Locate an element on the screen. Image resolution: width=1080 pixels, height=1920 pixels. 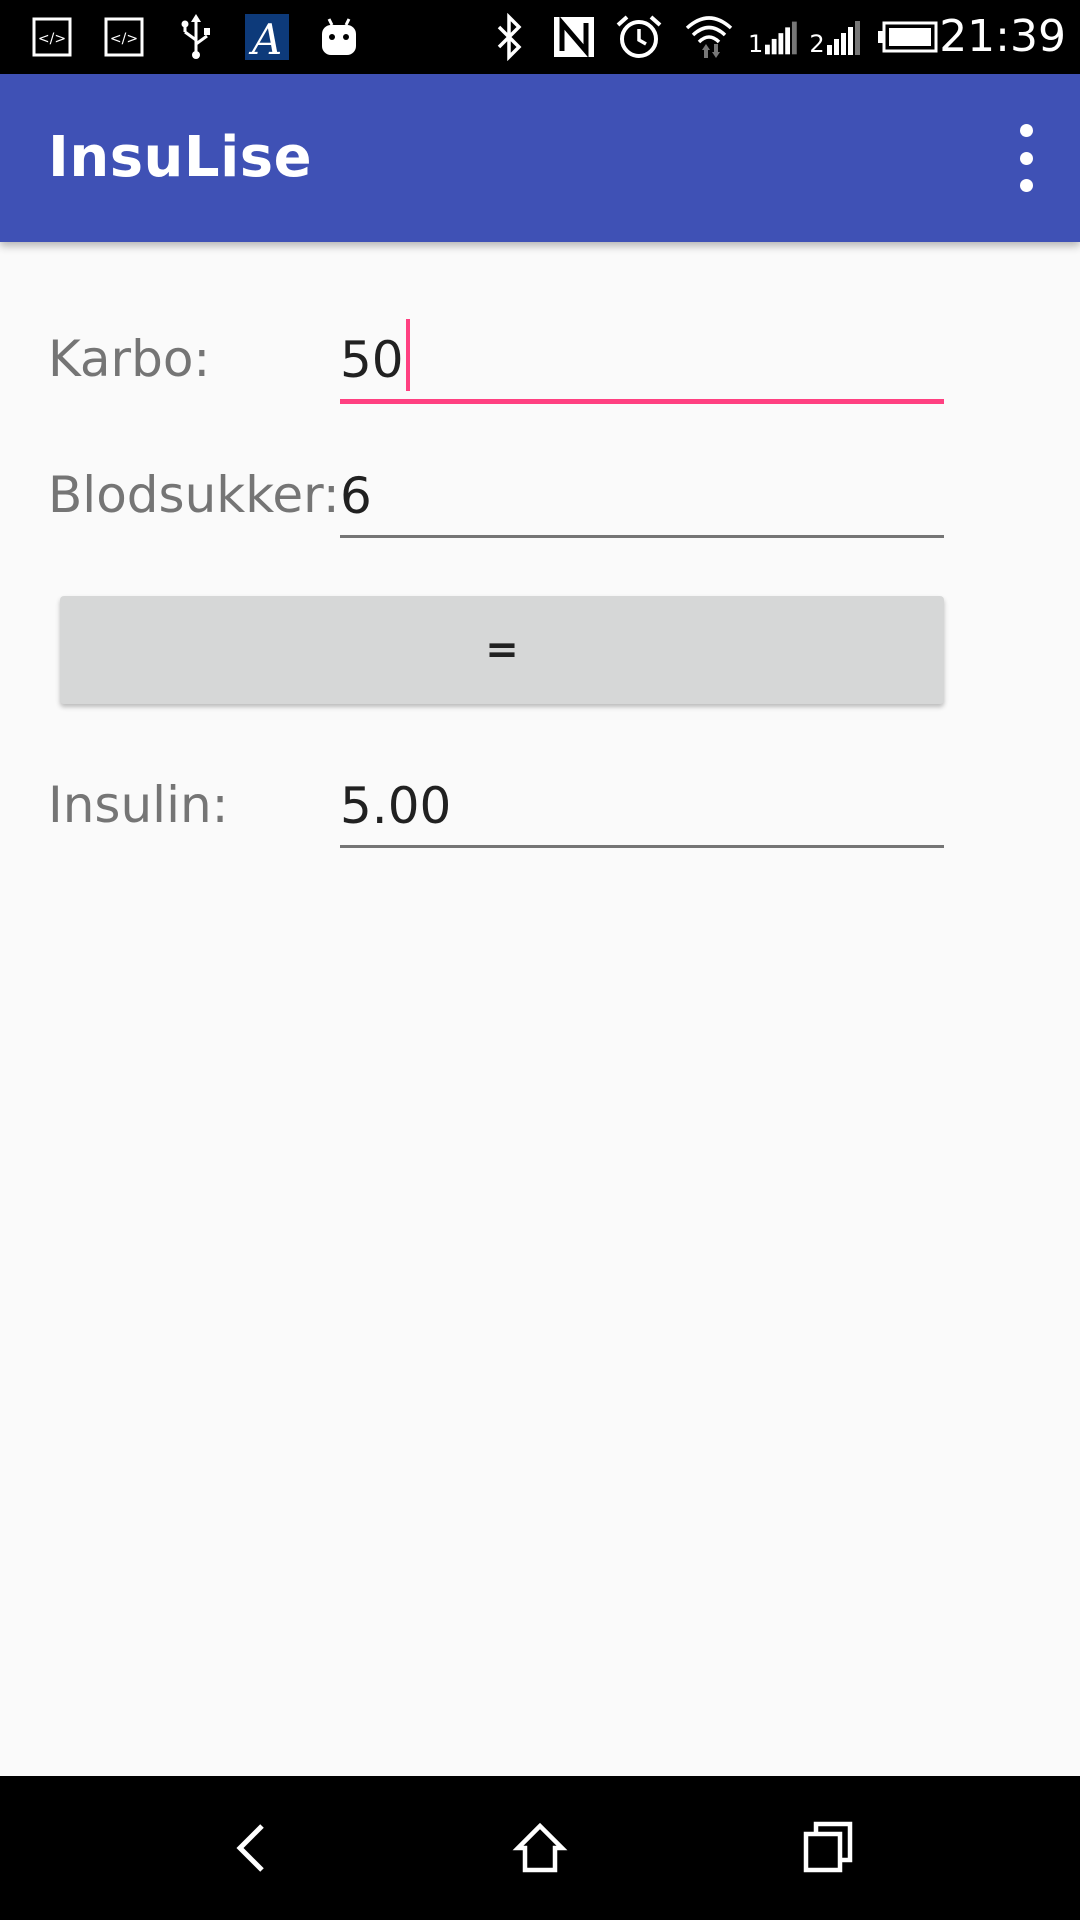
karbo-label: Karbo: is located at coordinates (129, 359).